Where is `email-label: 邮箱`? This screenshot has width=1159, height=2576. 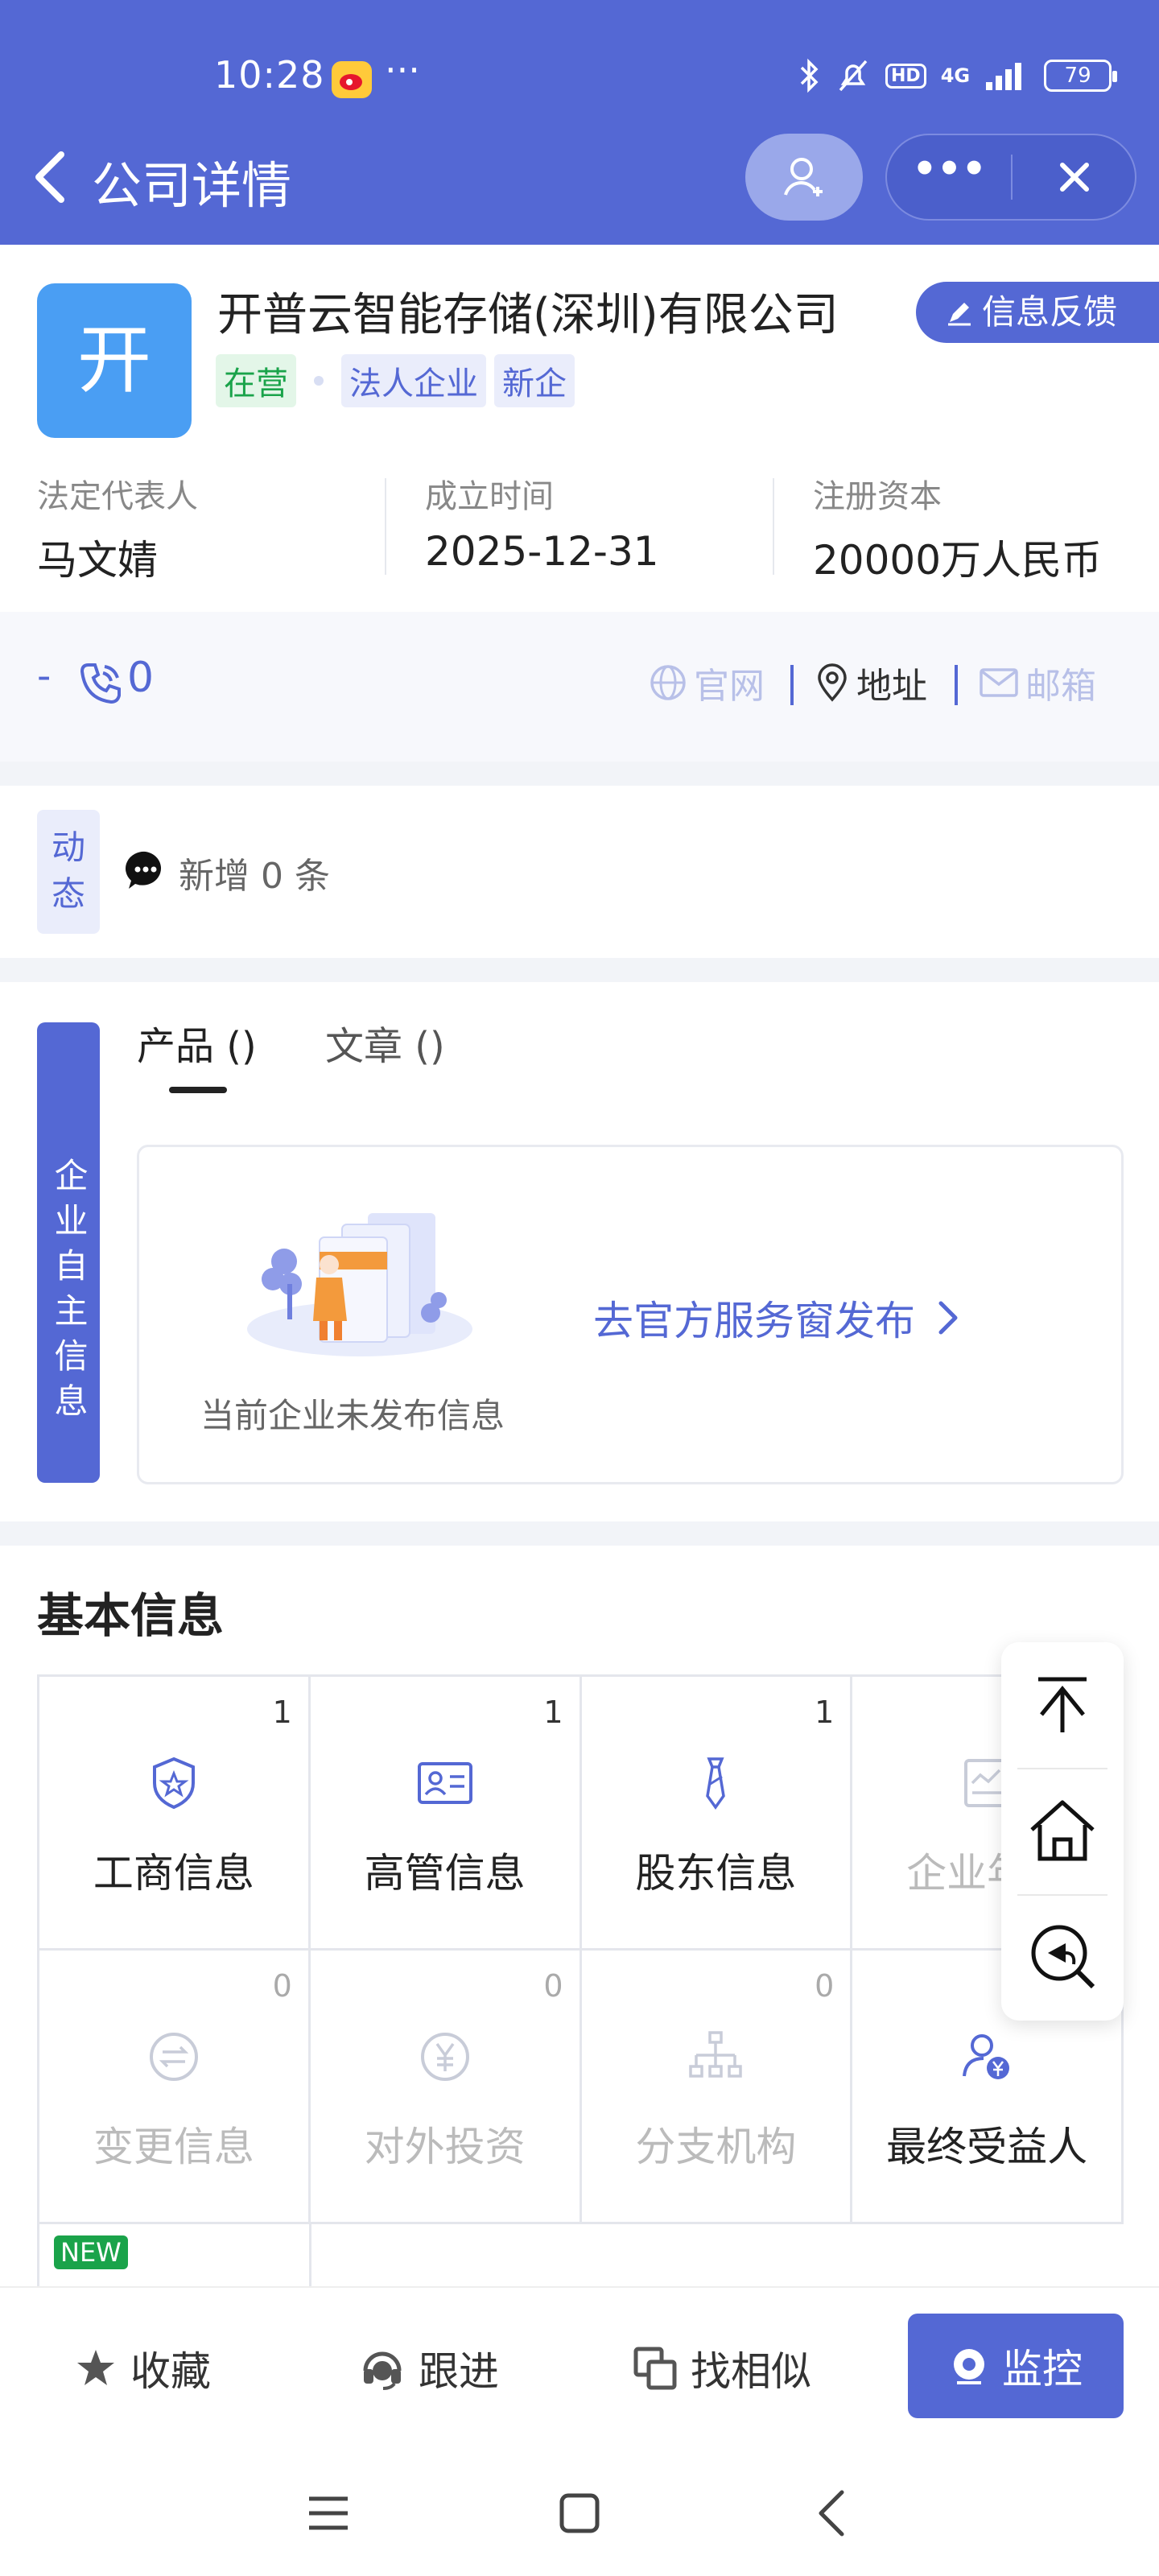 email-label: 邮箱 is located at coordinates (1060, 686).